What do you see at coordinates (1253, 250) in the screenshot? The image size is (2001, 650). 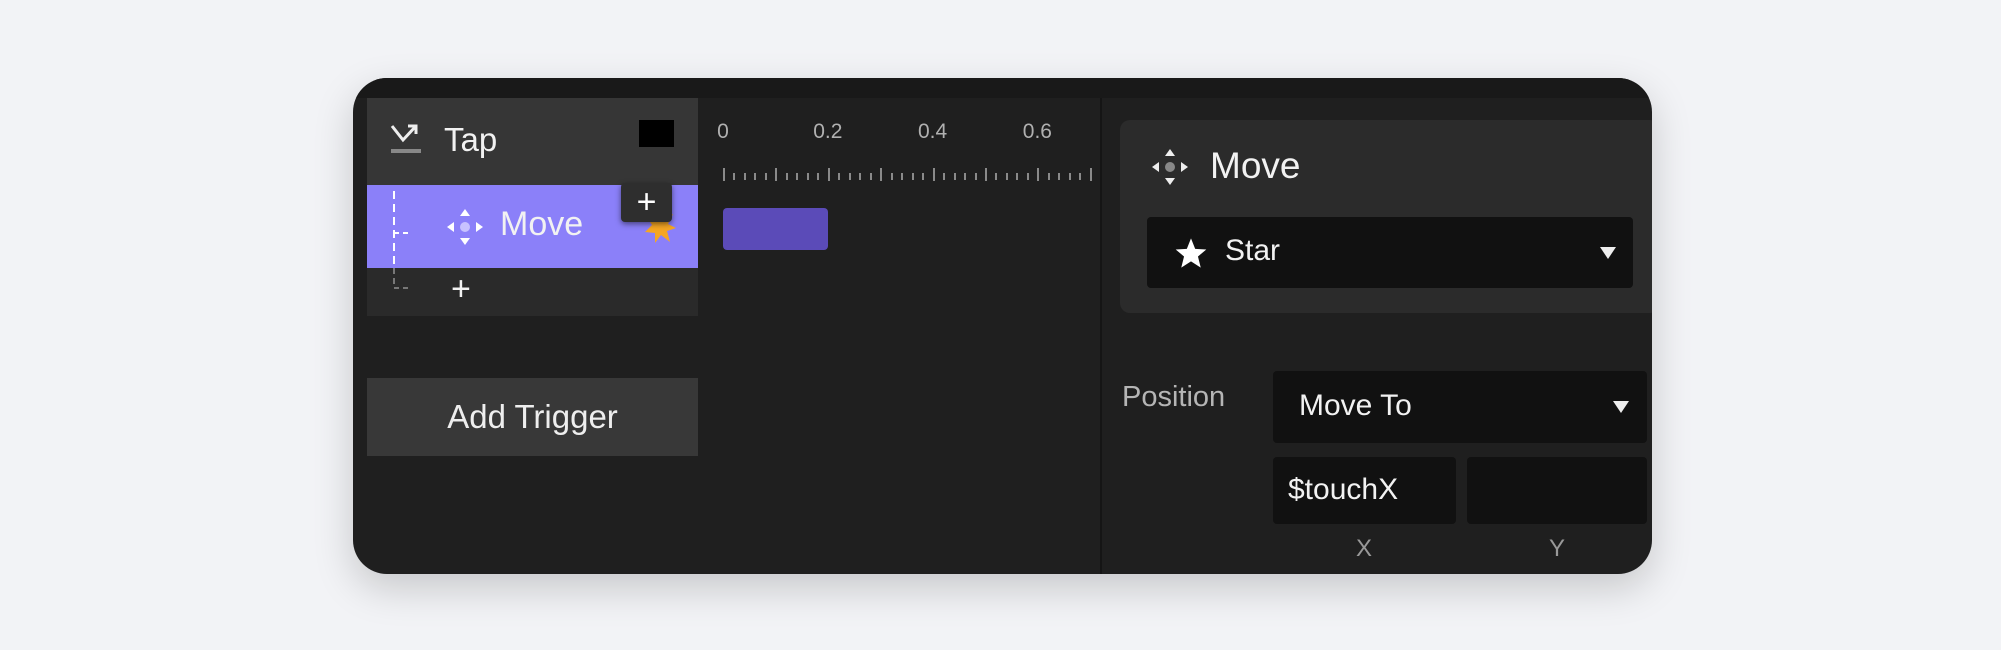 I see `target-value: Star` at bounding box center [1253, 250].